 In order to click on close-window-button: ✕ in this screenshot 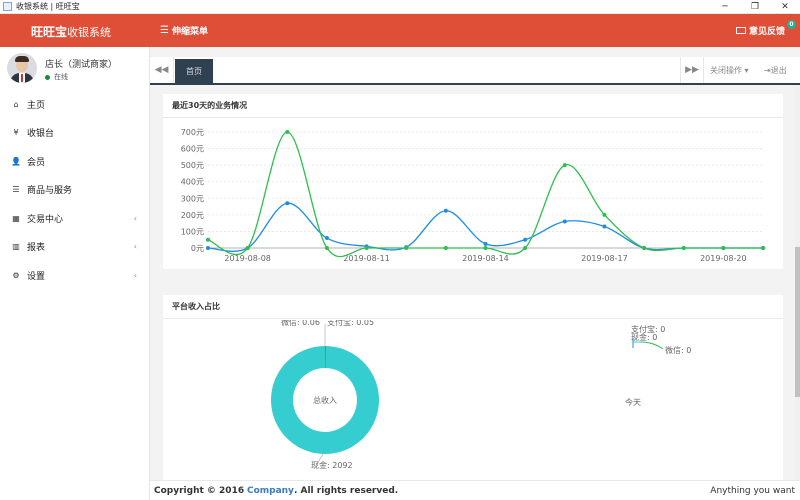, I will do `click(785, 7)`.